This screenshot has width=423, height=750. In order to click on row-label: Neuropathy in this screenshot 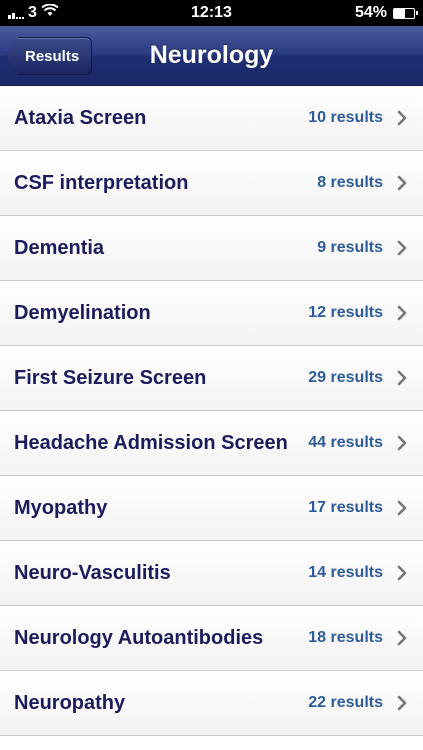, I will do `click(70, 703)`.